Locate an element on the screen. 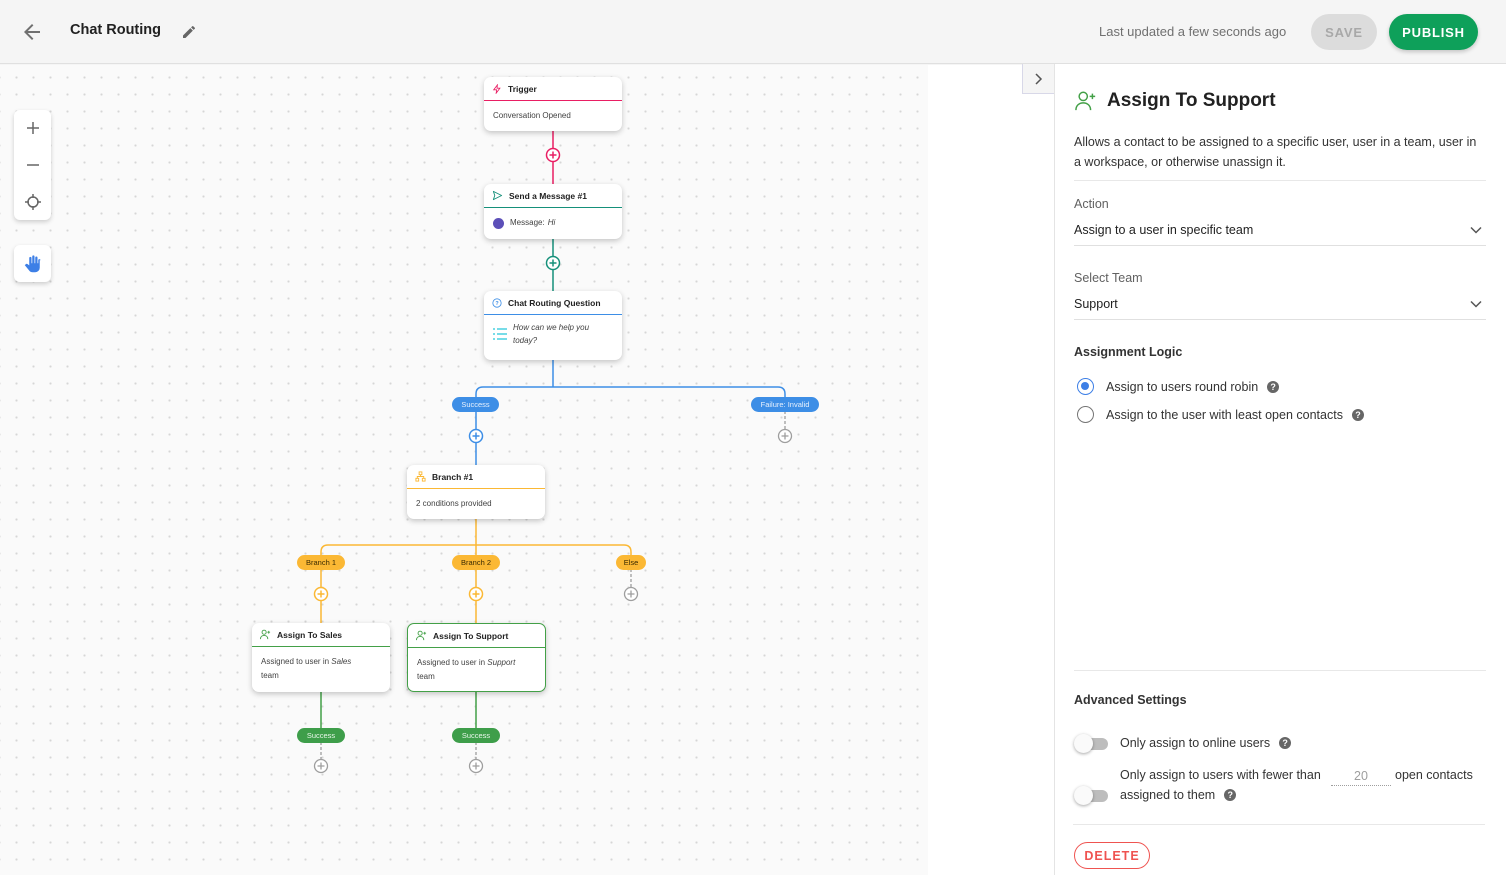 This screenshot has height=875, width=1506. online-only-toggle is located at coordinates (1091, 743).